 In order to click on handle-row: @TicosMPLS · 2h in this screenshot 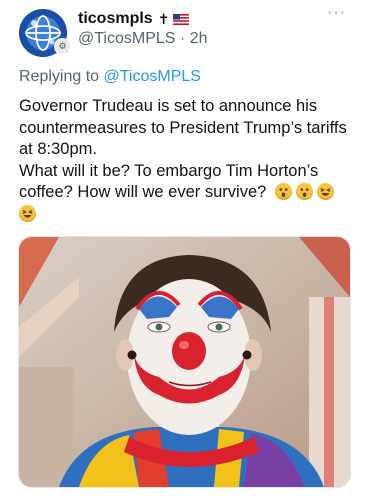, I will do `click(142, 39)`.